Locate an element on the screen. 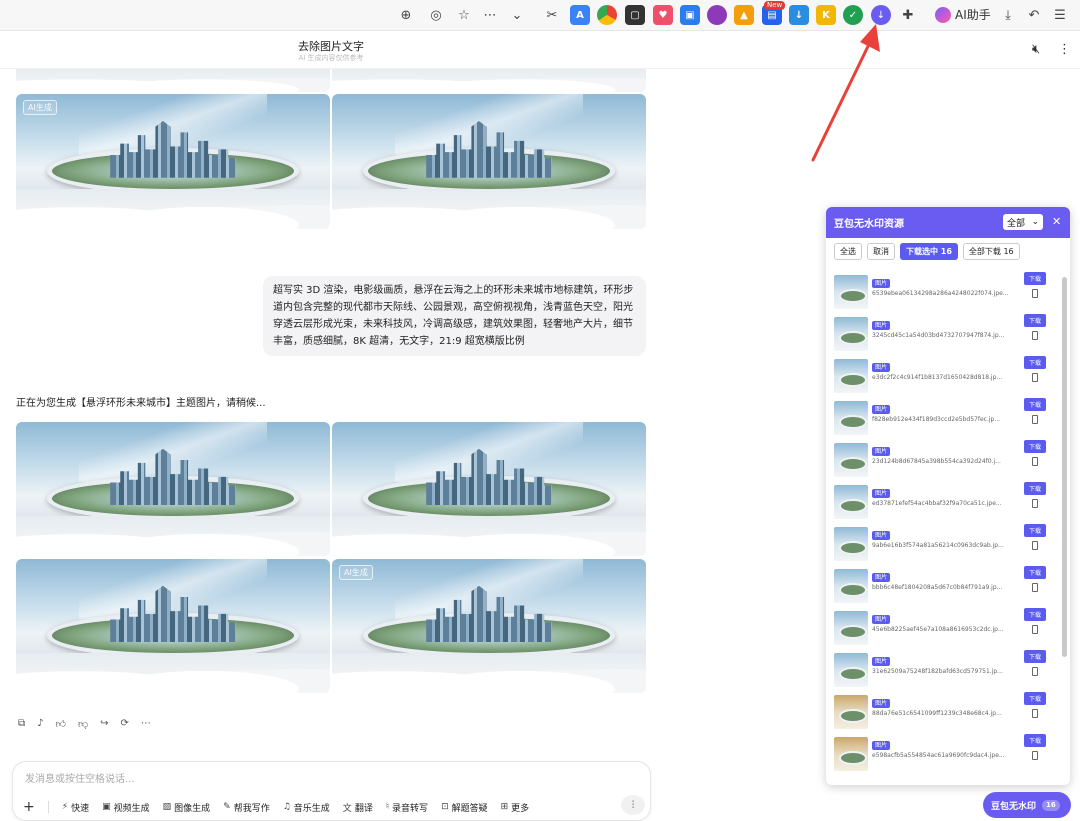  tool-more: ⊞ 更多 is located at coordinates (515, 807).